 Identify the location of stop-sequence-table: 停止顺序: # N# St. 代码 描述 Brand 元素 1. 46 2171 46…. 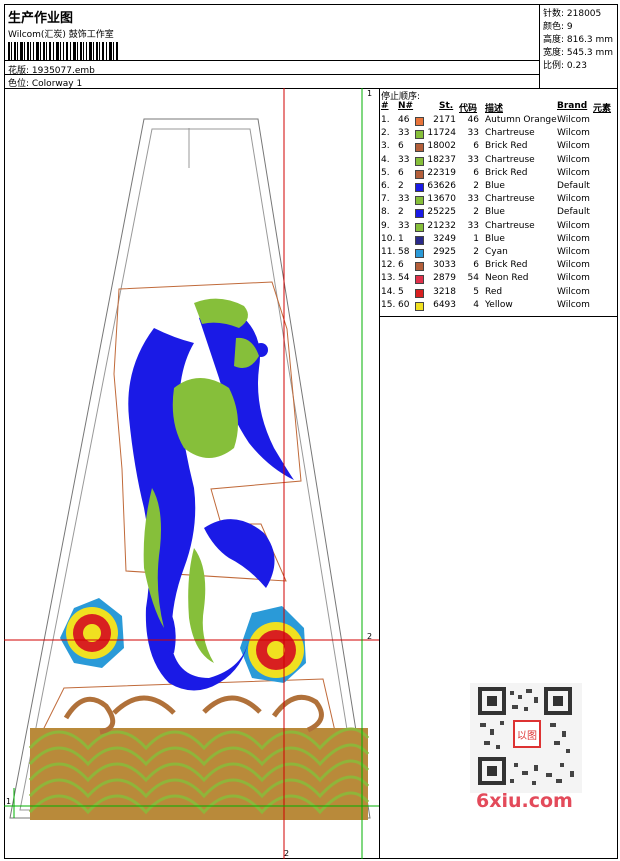
(498, 202).